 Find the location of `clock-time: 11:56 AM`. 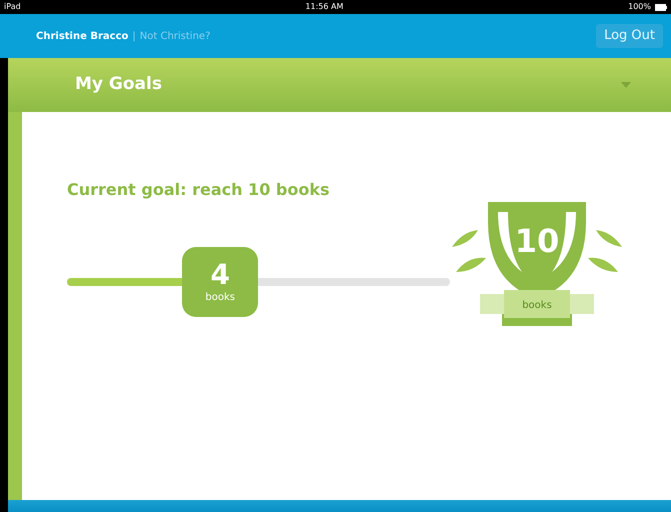

clock-time: 11:56 AM is located at coordinates (324, 7).